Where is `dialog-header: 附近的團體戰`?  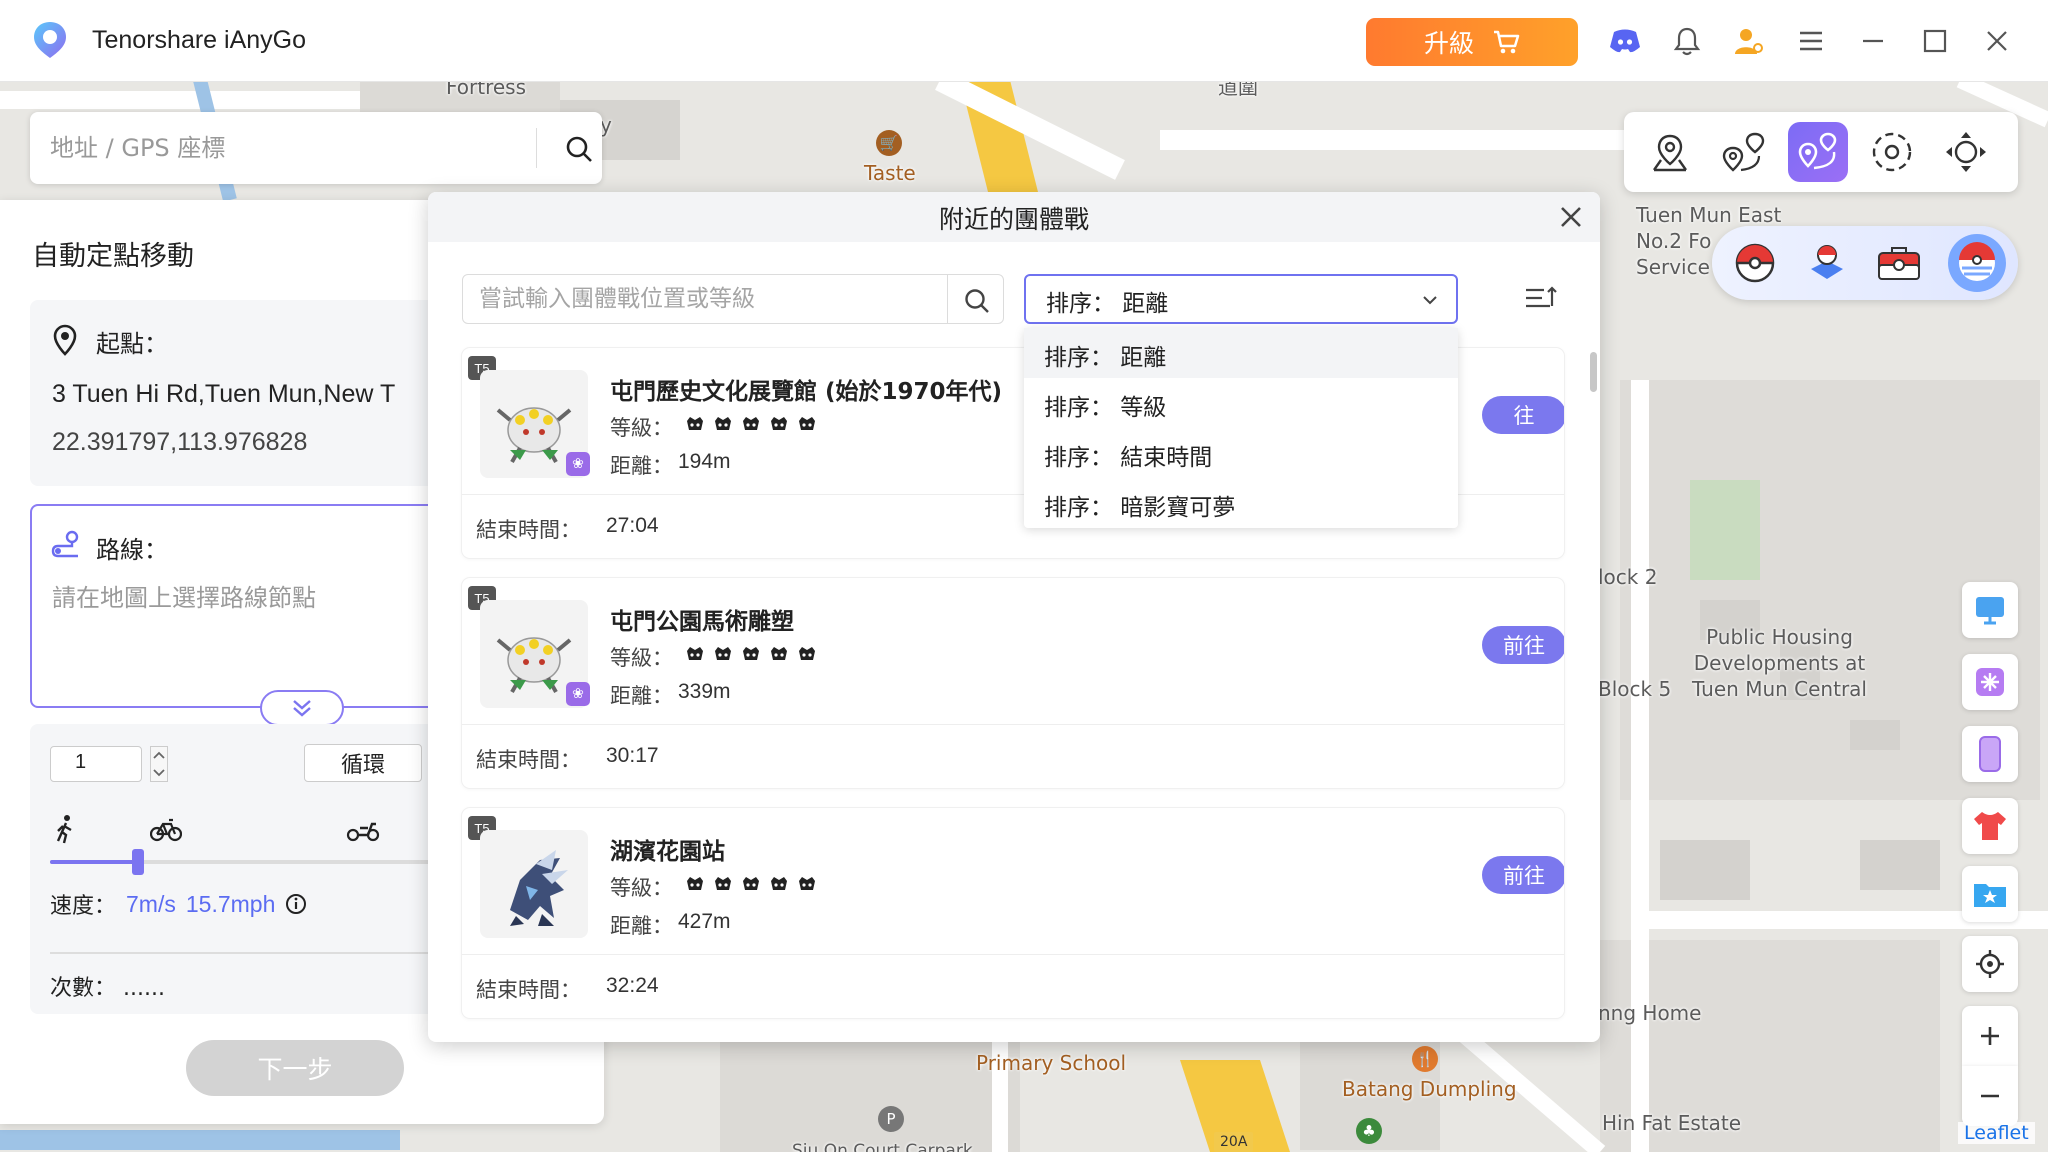 dialog-header: 附近的團體戰 is located at coordinates (1014, 217).